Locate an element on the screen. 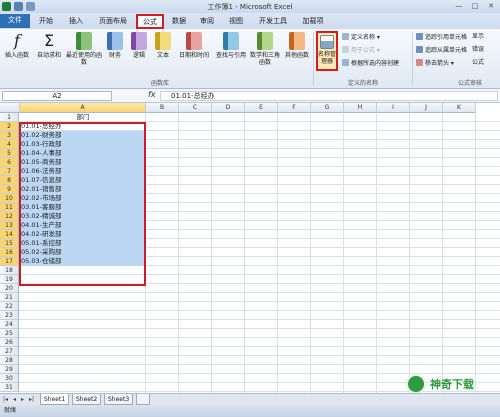 The width and height of the screenshot is (500, 417). row-header: 15 is located at coordinates (9, 243).